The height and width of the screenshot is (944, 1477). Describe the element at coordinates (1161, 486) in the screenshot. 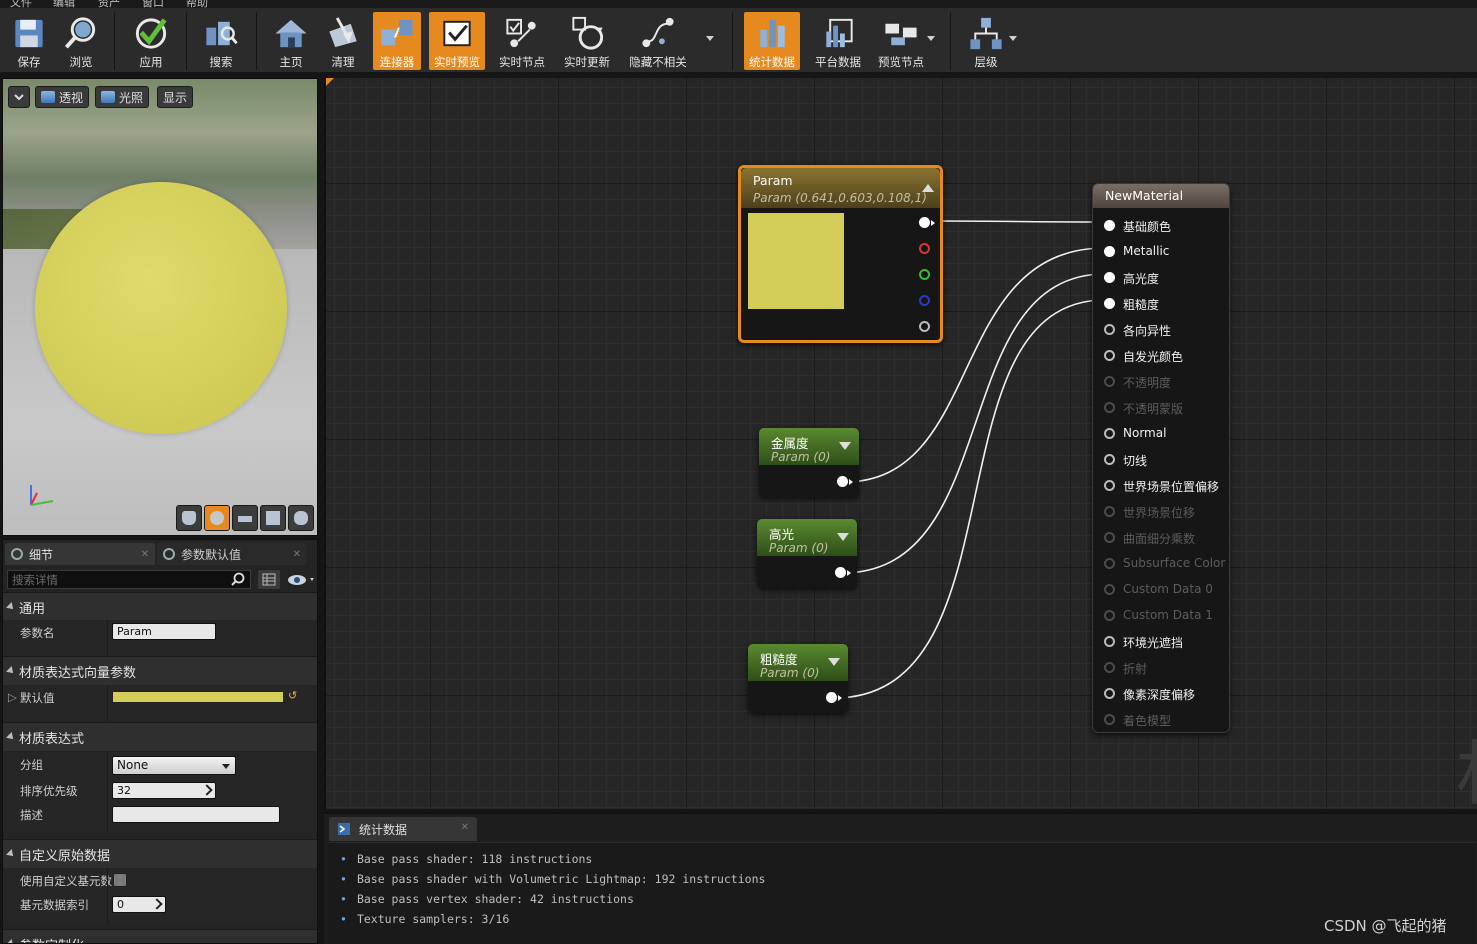

I see `material-pin-row: 世界场景位置偏移` at that location.